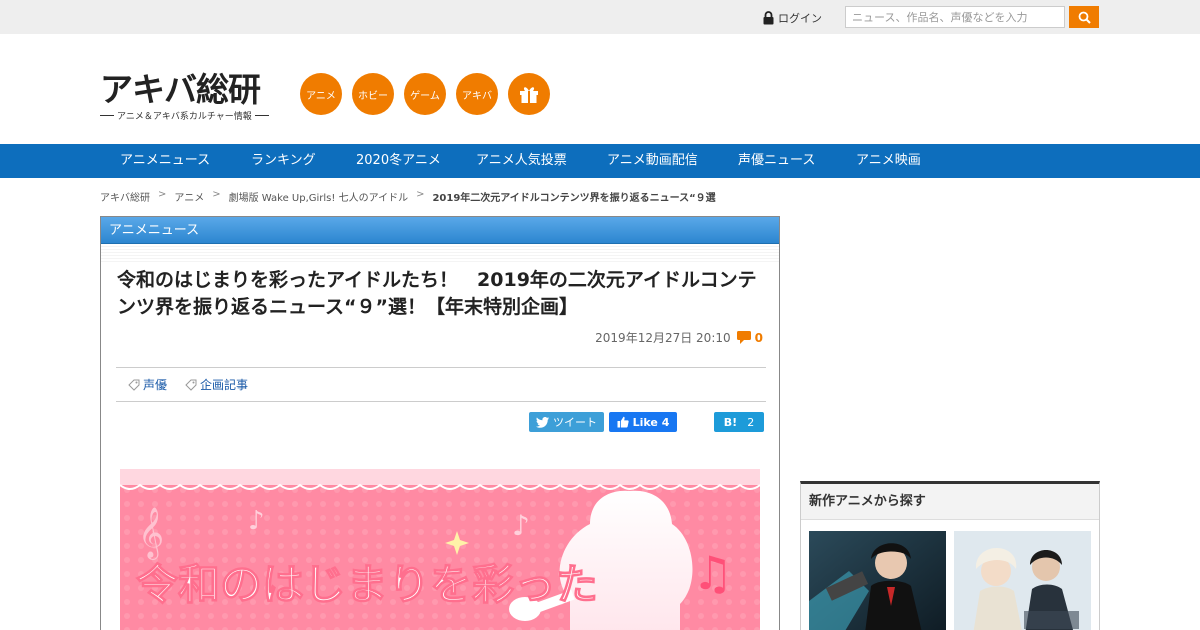 This screenshot has height=630, width=1200. What do you see at coordinates (165, 161) in the screenshot?
I see `nav-item-anime-news: アニメニュース` at bounding box center [165, 161].